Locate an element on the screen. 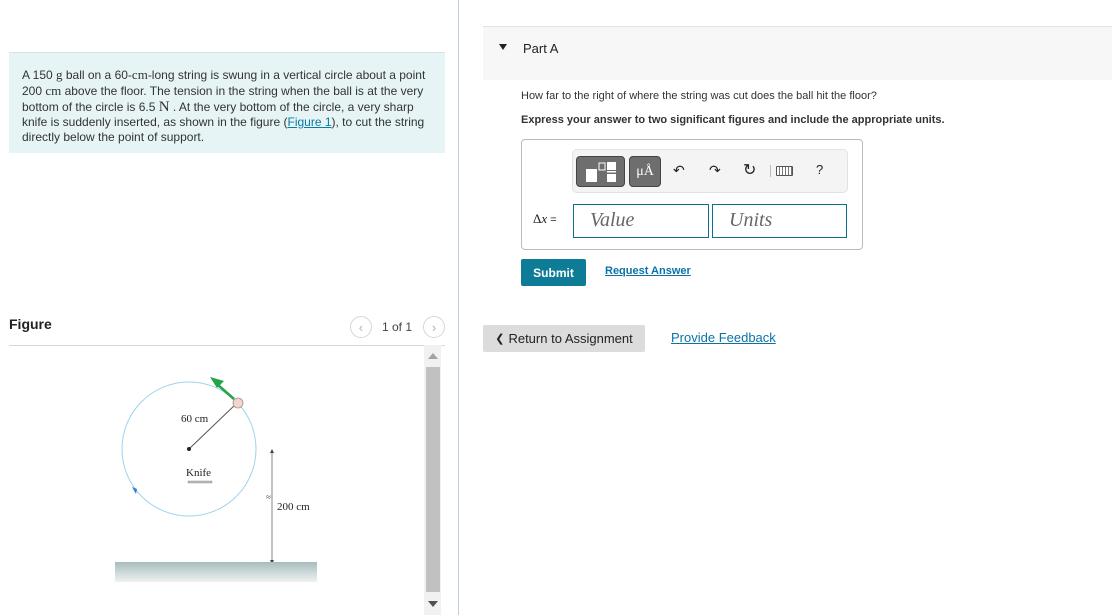 The image size is (1112, 615). templates-icon is located at coordinates (600, 171).